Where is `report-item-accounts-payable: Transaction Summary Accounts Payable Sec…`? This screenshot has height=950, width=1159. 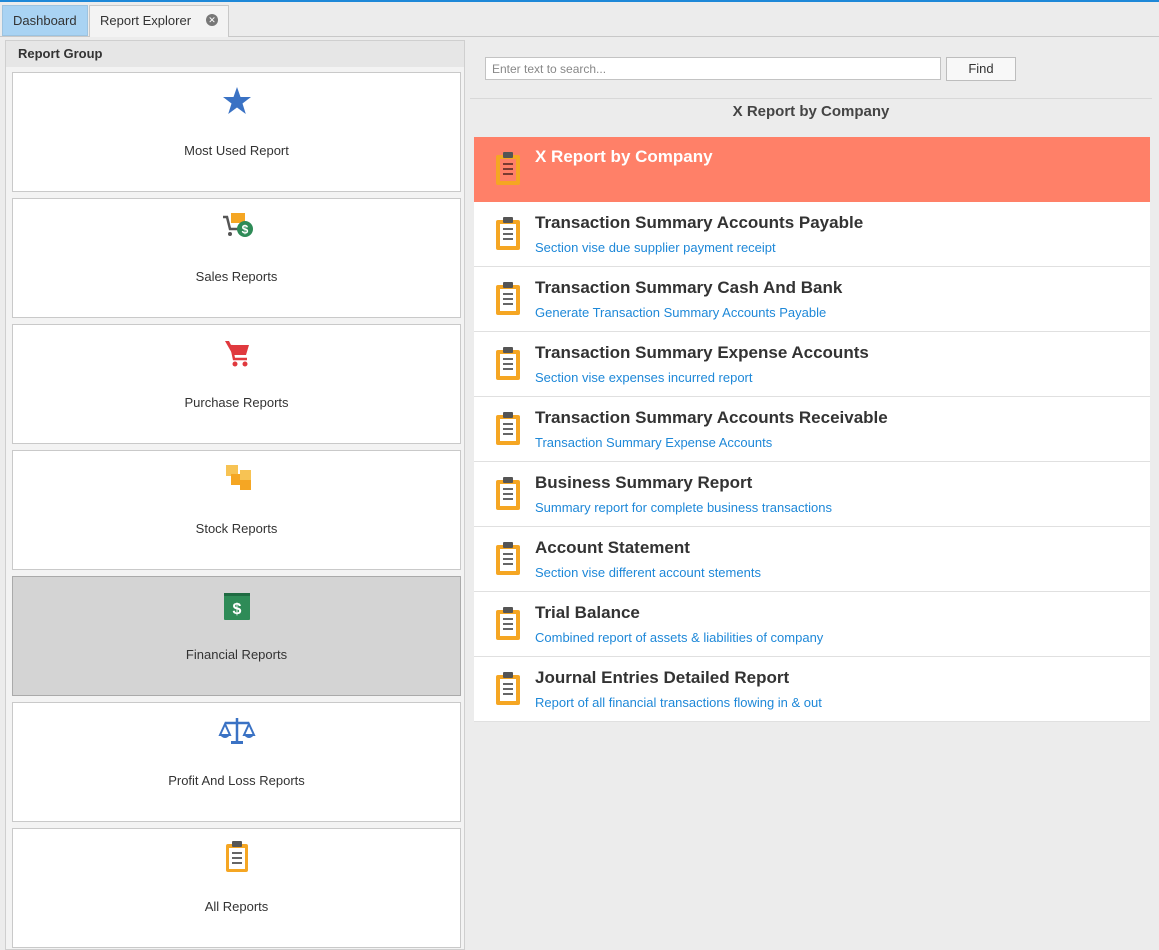
report-item-accounts-payable: Transaction Summary Accounts Payable Sec… is located at coordinates (812, 234).